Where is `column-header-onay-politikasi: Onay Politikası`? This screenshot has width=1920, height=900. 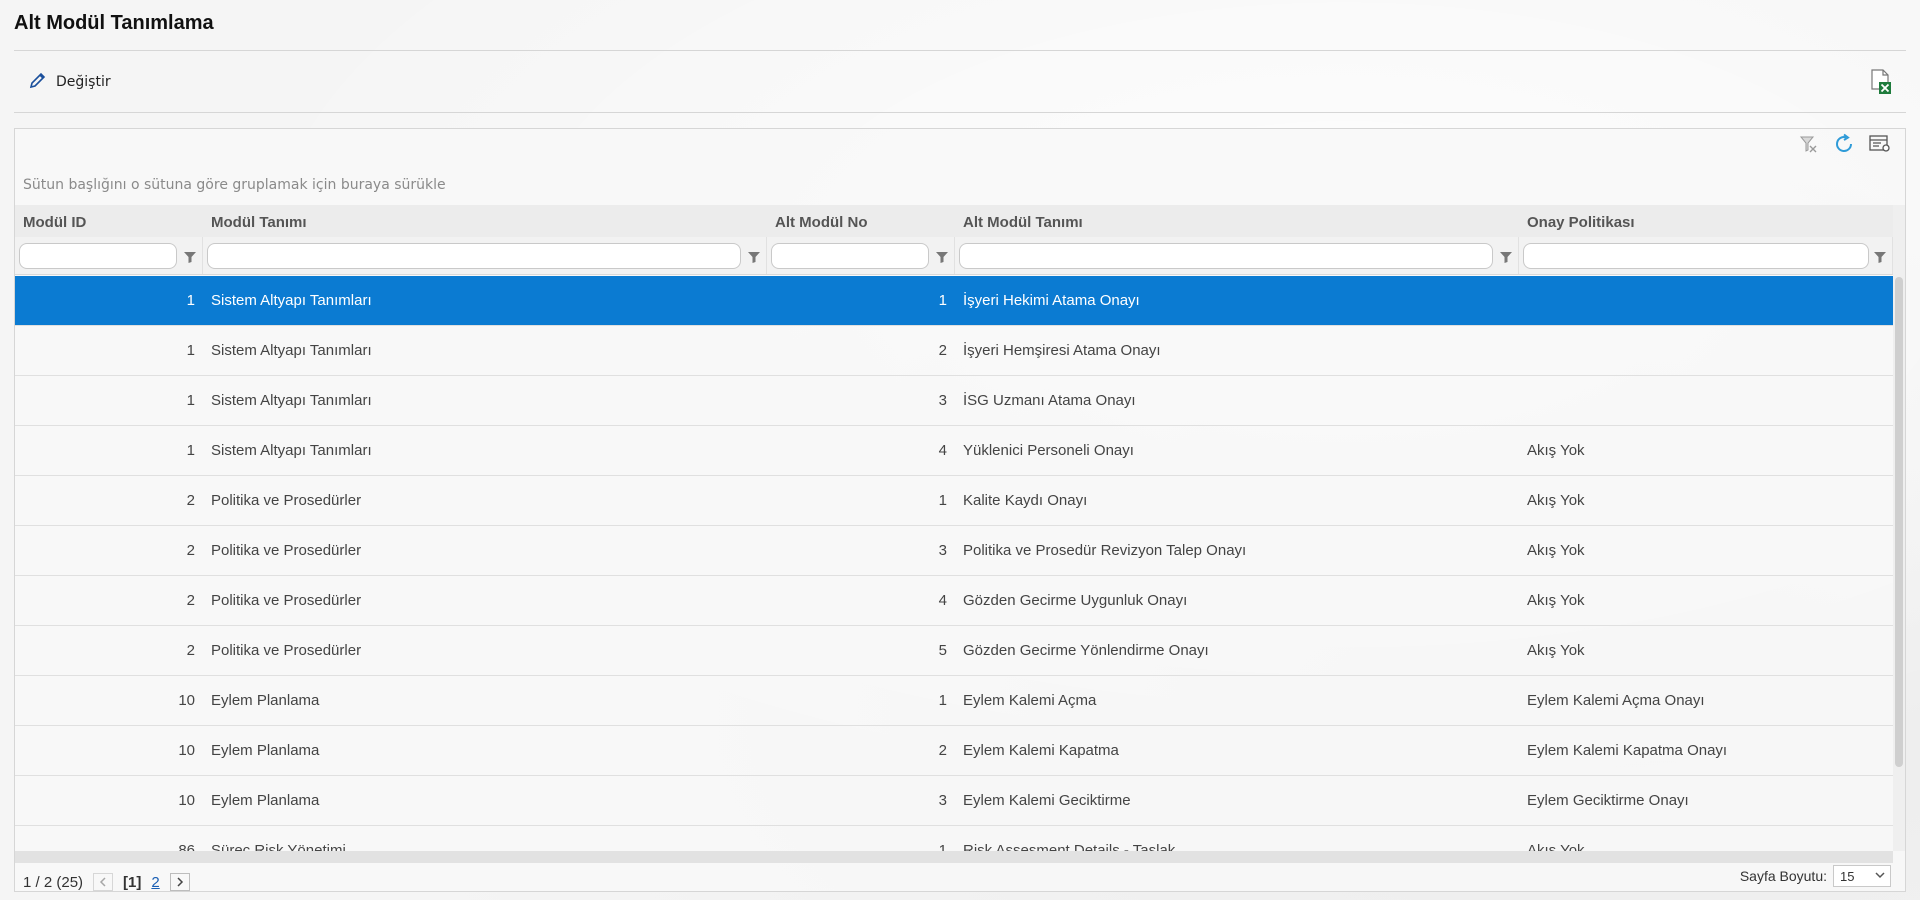
column-header-onay-politikasi: Onay Politikası is located at coordinates (1706, 221).